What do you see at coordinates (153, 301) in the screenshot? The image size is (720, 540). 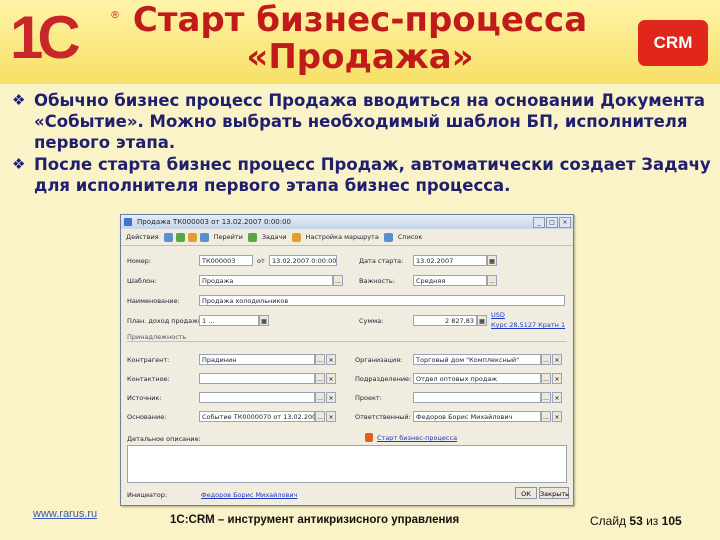 I see `name-label: Наименование:` at bounding box center [153, 301].